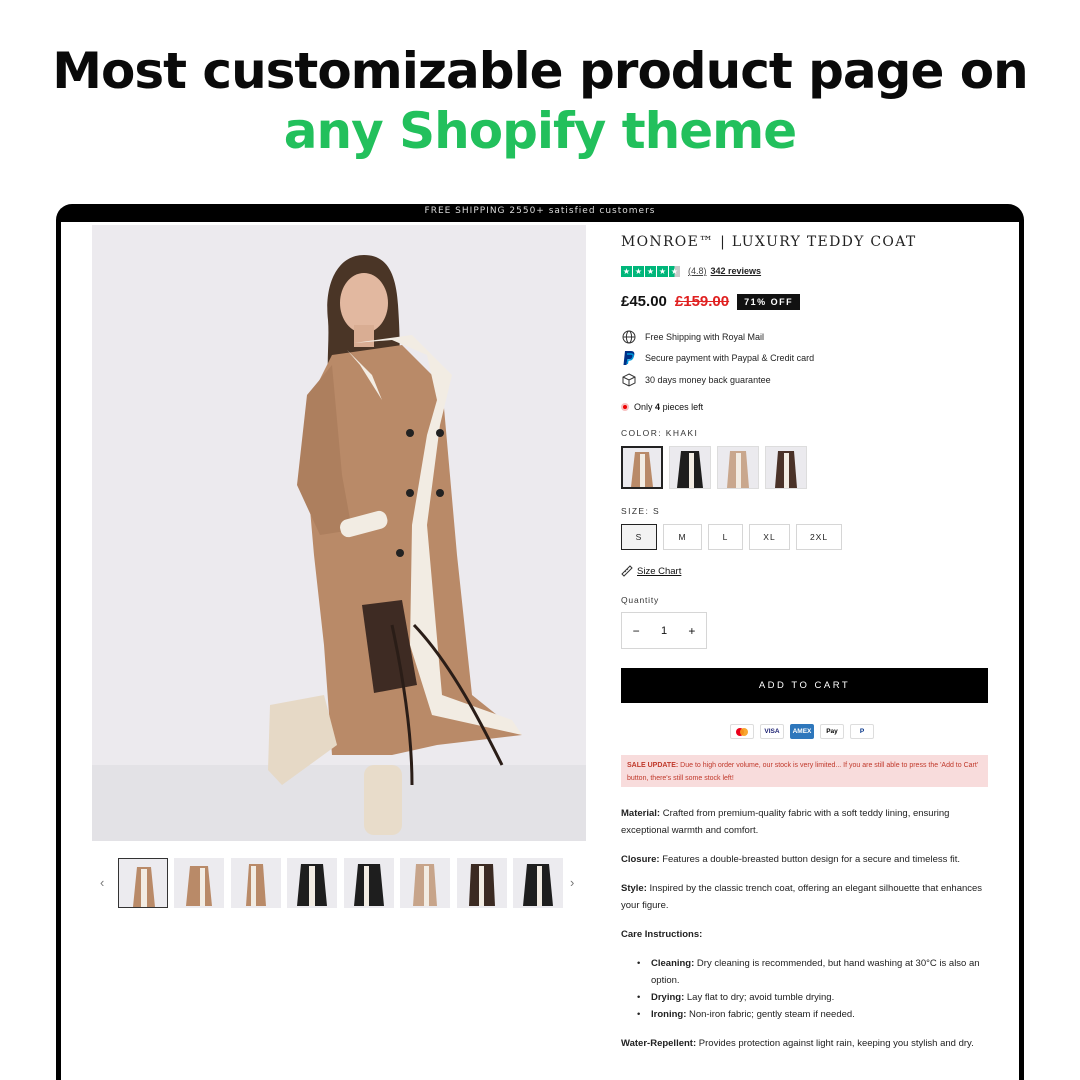 This screenshot has height=1080, width=1080. What do you see at coordinates (659, 571) in the screenshot?
I see `size-chart-label: Size Chart` at bounding box center [659, 571].